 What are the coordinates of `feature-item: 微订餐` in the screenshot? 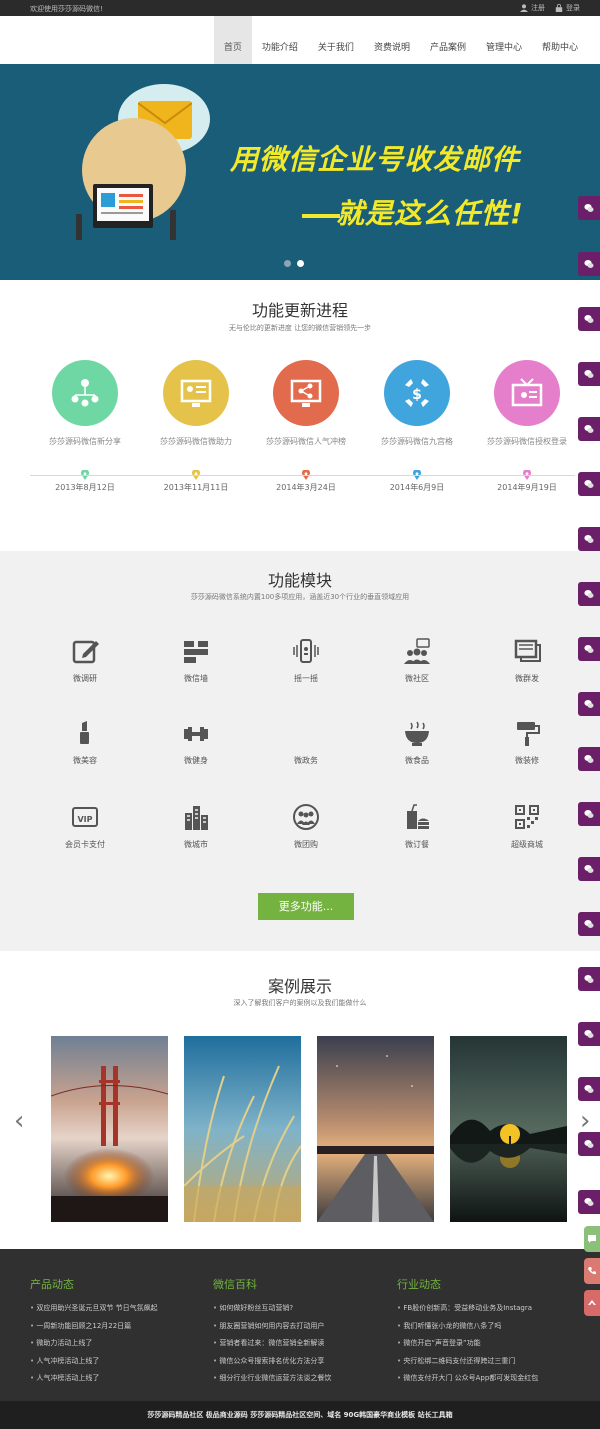 It's located at (417, 826).